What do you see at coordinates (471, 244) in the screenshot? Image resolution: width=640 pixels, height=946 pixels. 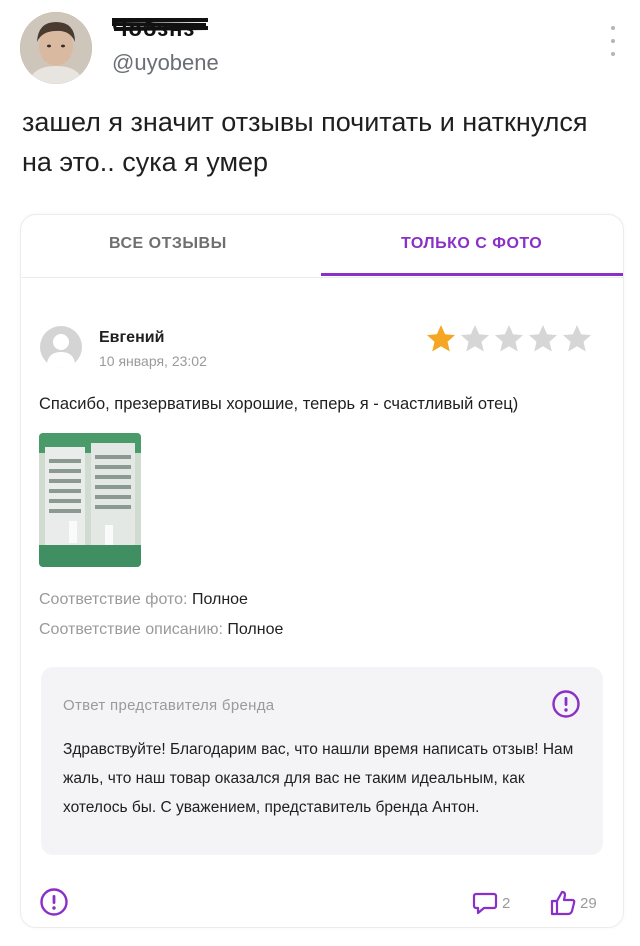 I see `tab-photo-only: ТОЛЬКО С ФОТО` at bounding box center [471, 244].